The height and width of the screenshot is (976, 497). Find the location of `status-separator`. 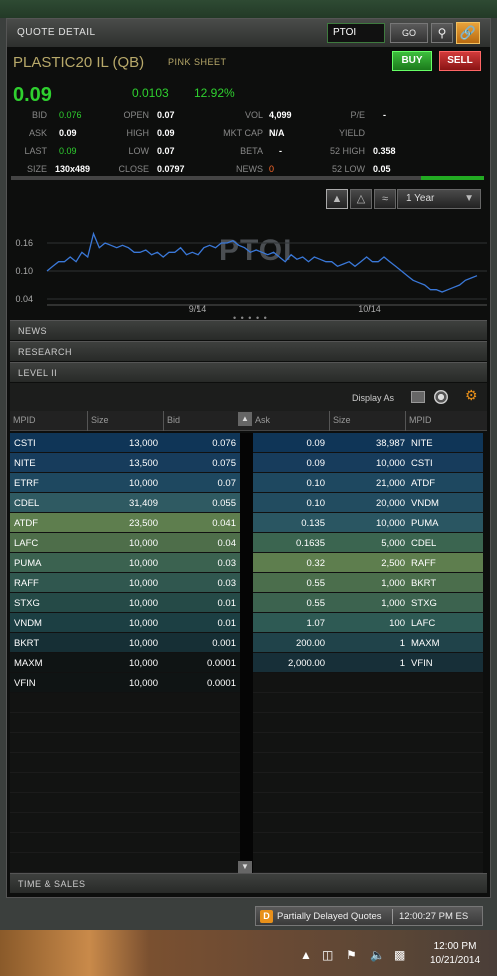

status-separator is located at coordinates (392, 916).